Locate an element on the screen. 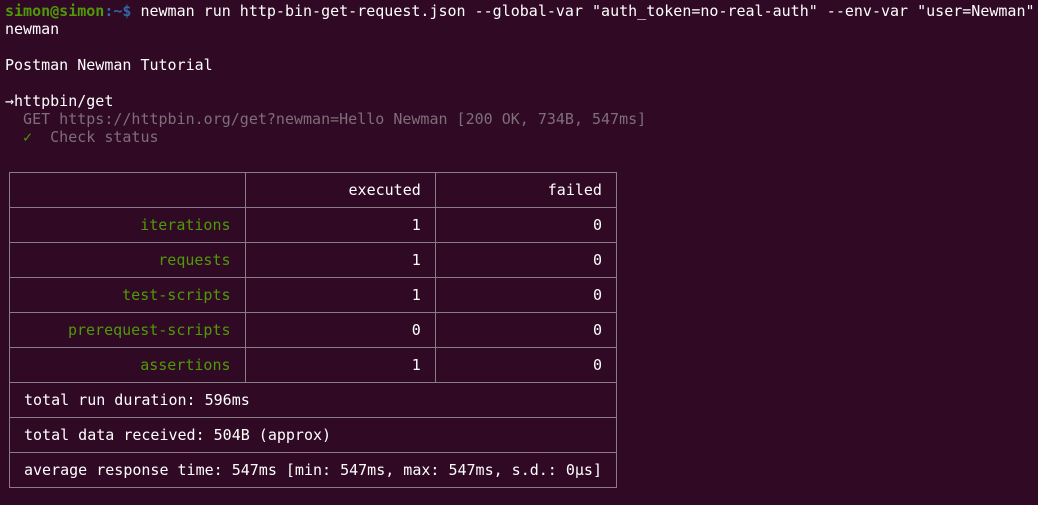 This screenshot has width=1038, height=505. request-heading: →httpbin/get is located at coordinates (521, 101).